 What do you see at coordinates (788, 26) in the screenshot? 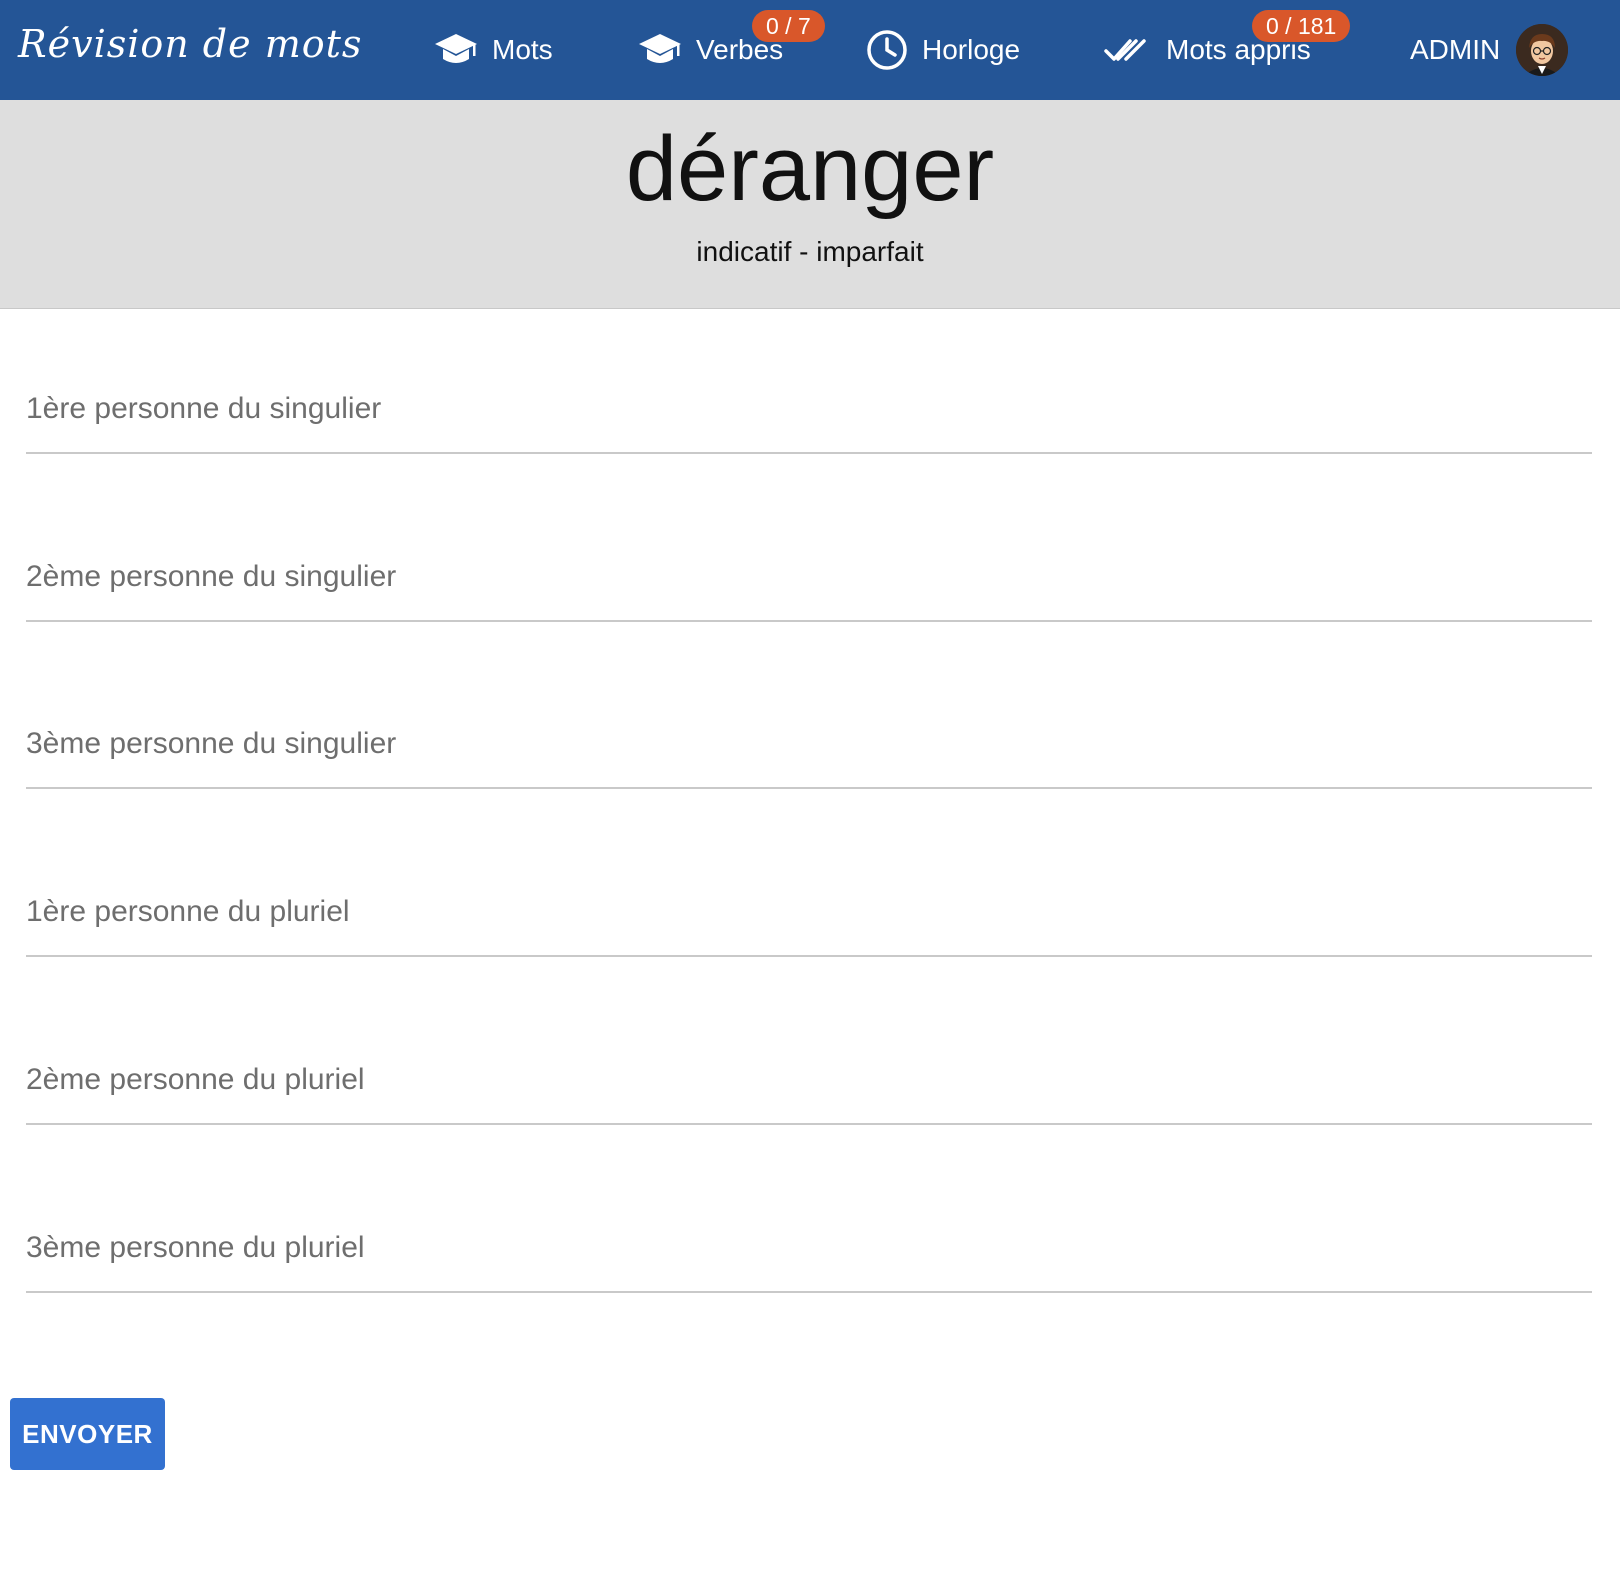
I see `verbes-count-badge: 0 / 7` at bounding box center [788, 26].